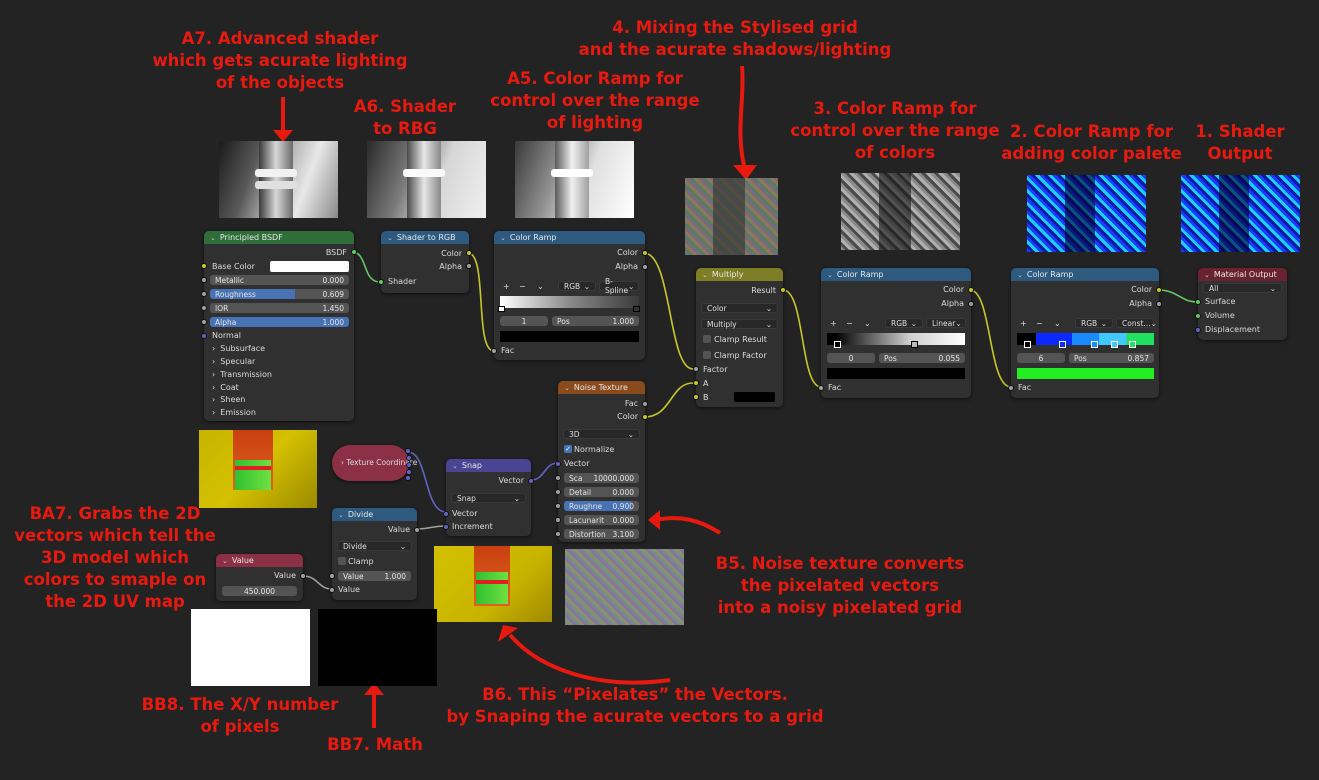 The image size is (1319, 780). What do you see at coordinates (645, 404) in the screenshot?
I see `socket-fac-out` at bounding box center [645, 404].